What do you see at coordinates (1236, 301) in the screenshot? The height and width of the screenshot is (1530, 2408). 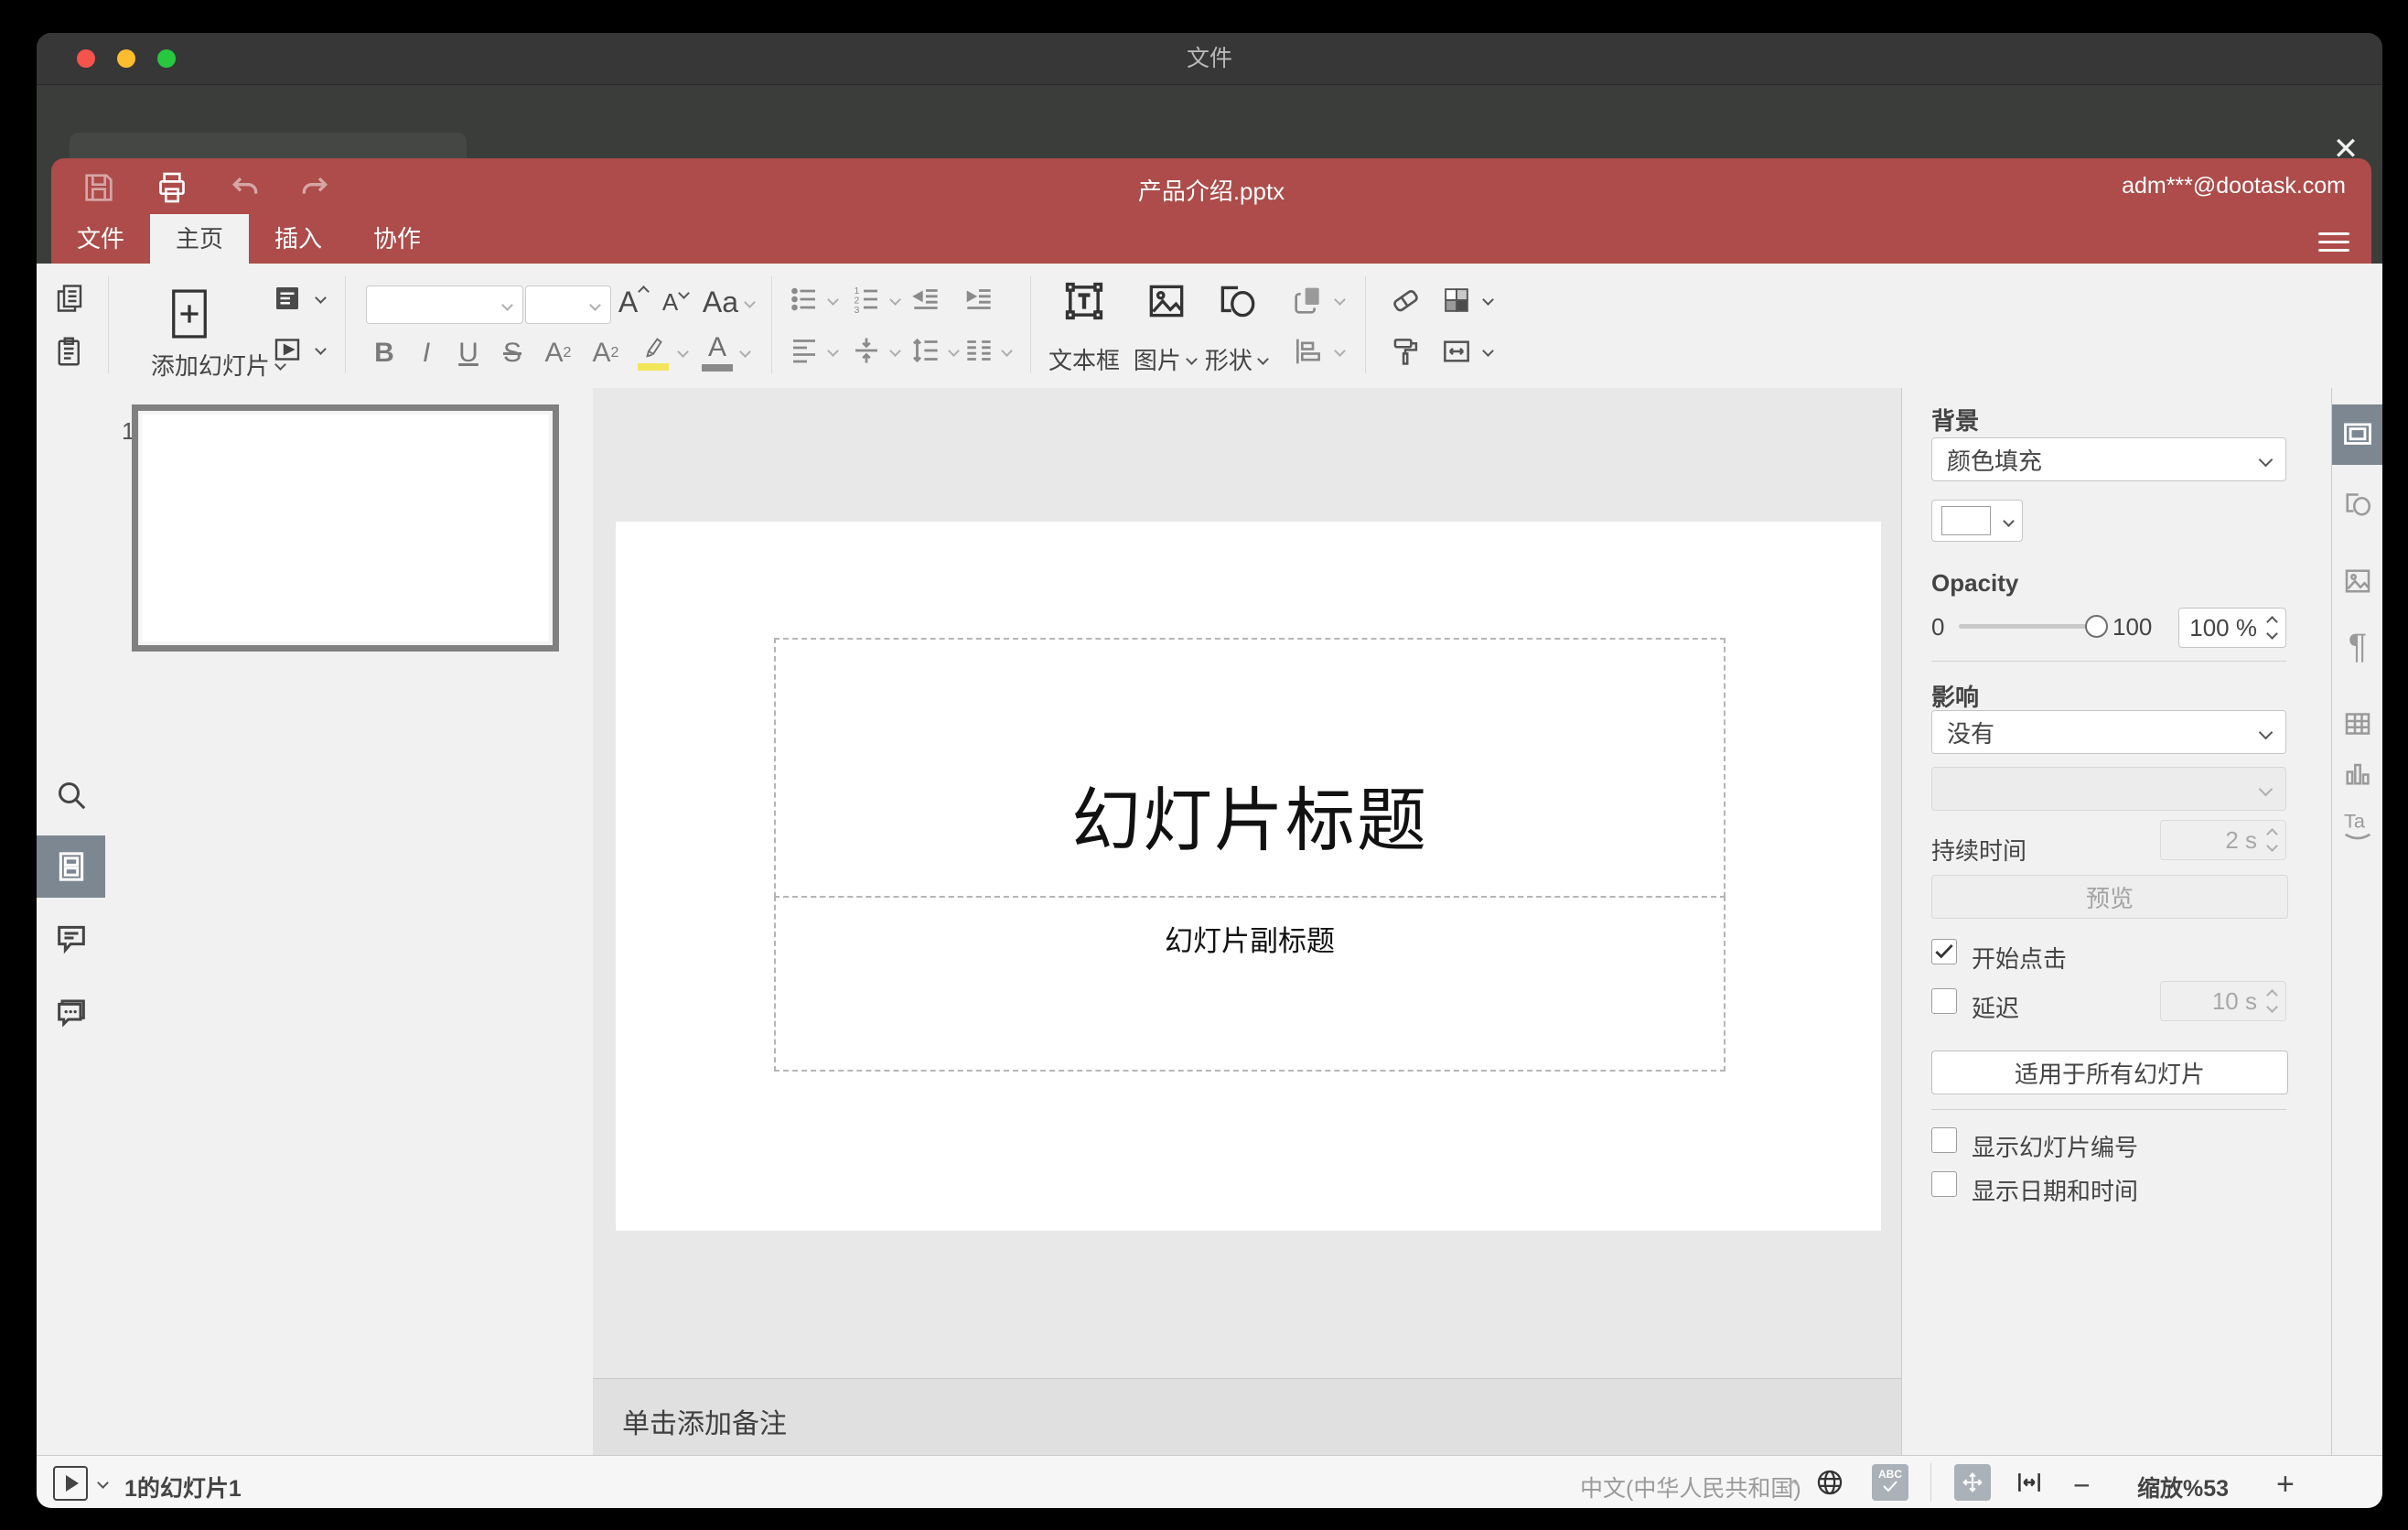 I see `shape-icon` at bounding box center [1236, 301].